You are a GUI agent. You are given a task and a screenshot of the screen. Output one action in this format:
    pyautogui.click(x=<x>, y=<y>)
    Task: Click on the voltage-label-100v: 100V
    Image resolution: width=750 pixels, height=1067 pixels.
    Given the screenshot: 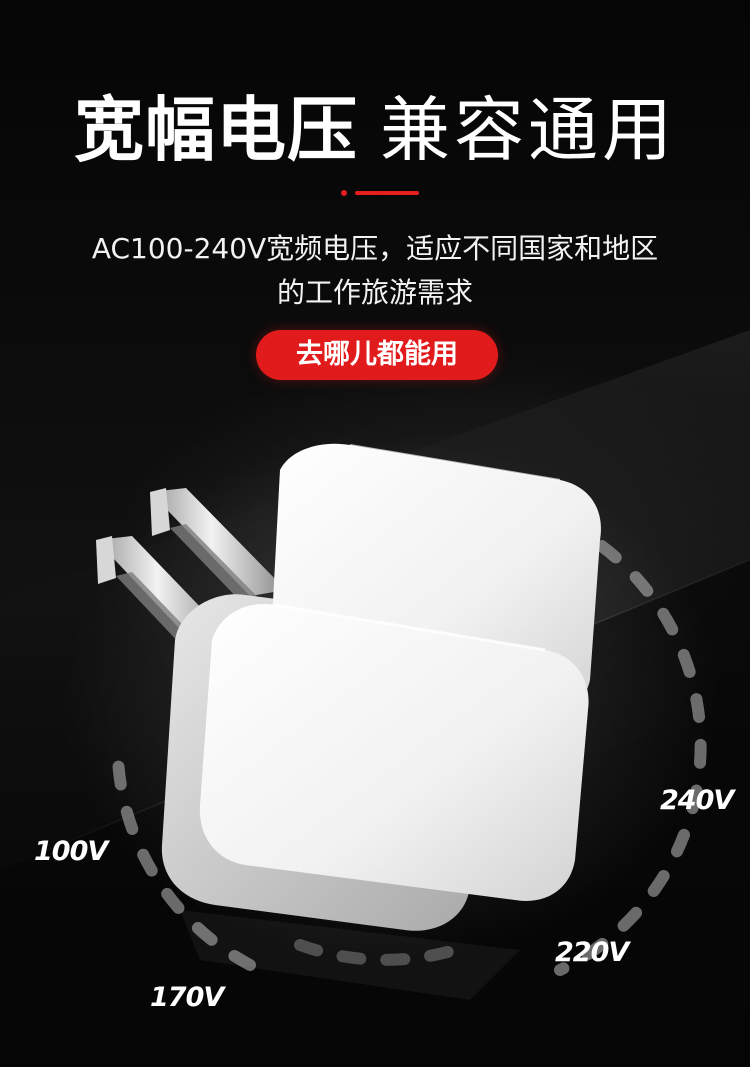 What is the action you would take?
    pyautogui.click(x=71, y=851)
    